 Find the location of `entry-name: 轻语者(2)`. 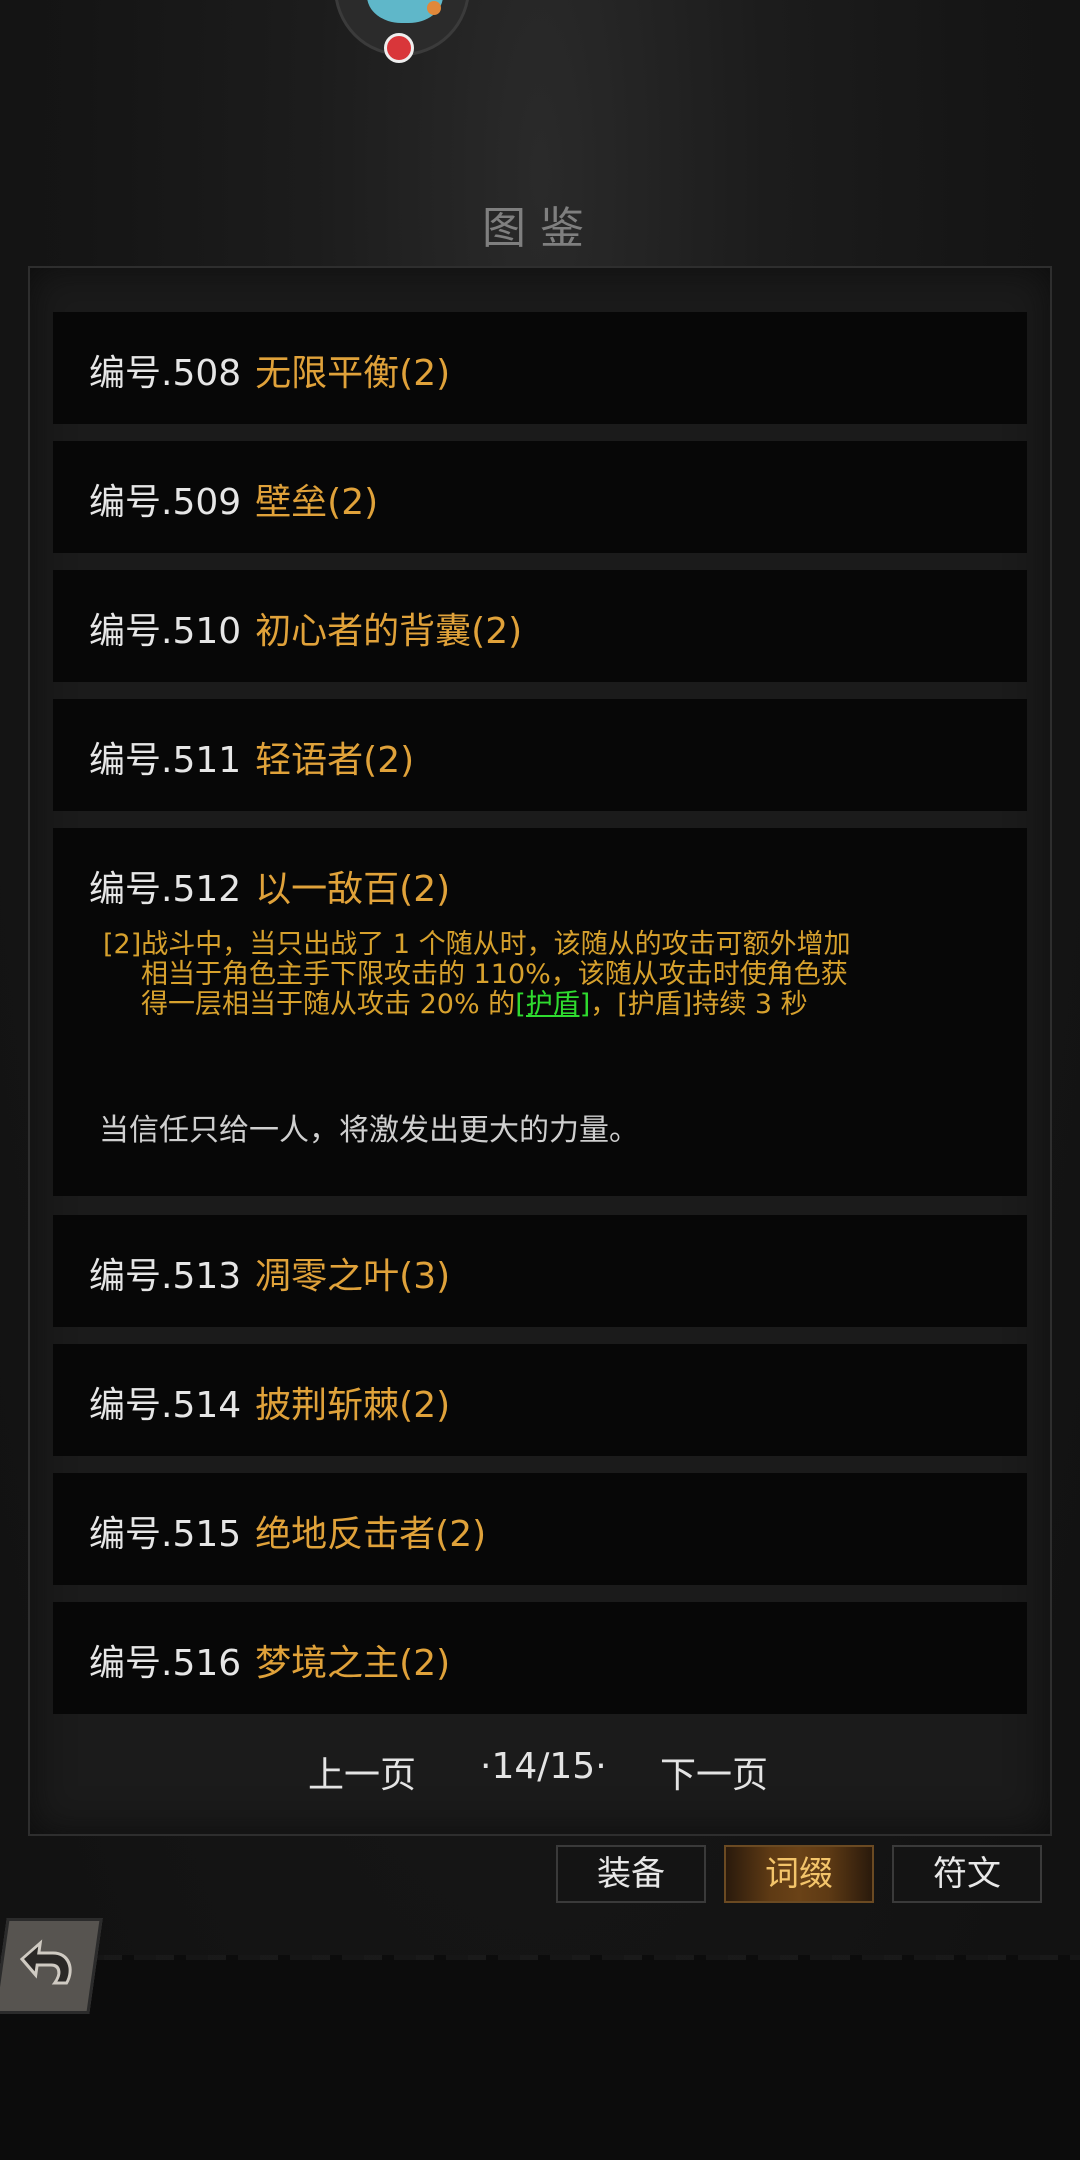

entry-name: 轻语者(2) is located at coordinates (335, 760).